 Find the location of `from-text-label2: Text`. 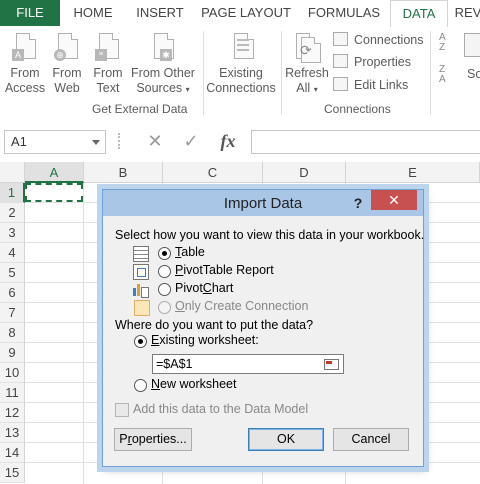

from-text-label2: Text is located at coordinates (108, 88).